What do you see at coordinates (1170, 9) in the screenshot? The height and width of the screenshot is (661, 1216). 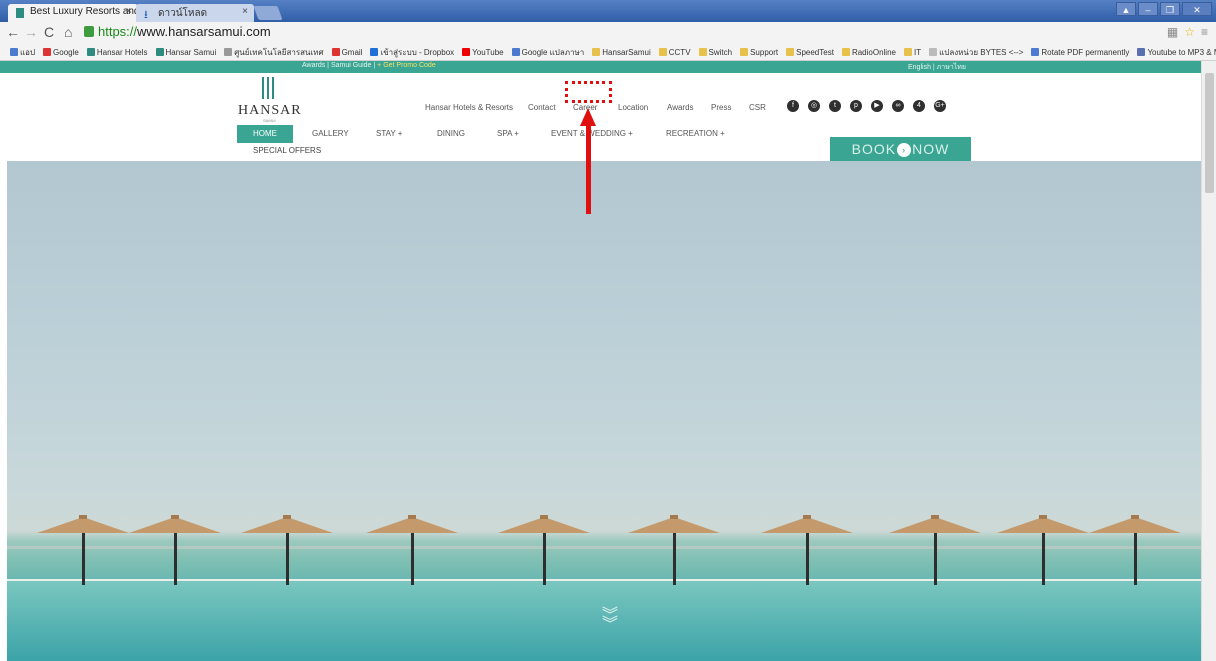 I see `maximize-icon: ❐` at bounding box center [1170, 9].